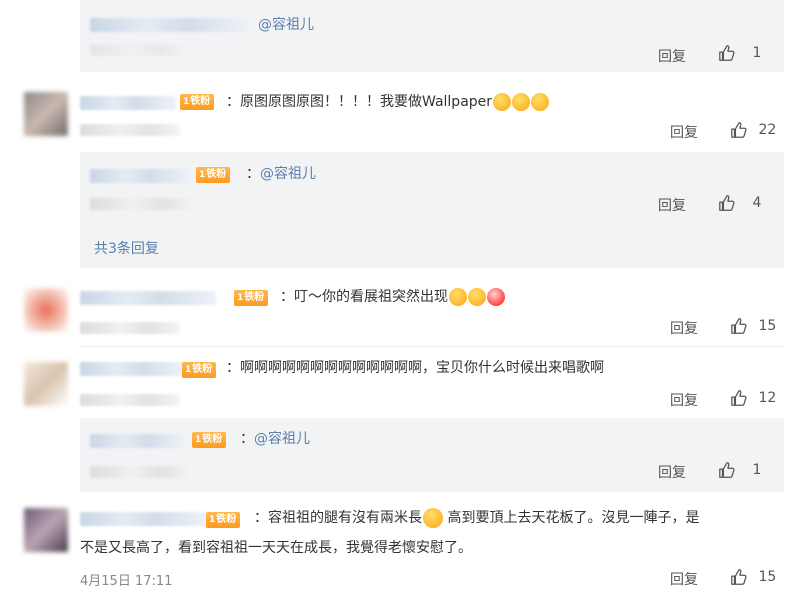 This screenshot has height=600, width=800. Describe the element at coordinates (415, 368) in the screenshot. I see `comment-text: ：啊啊啊啊啊啊啊啊啊啊啊啊啊，宝贝你什么时候出来唱歌啊` at that location.